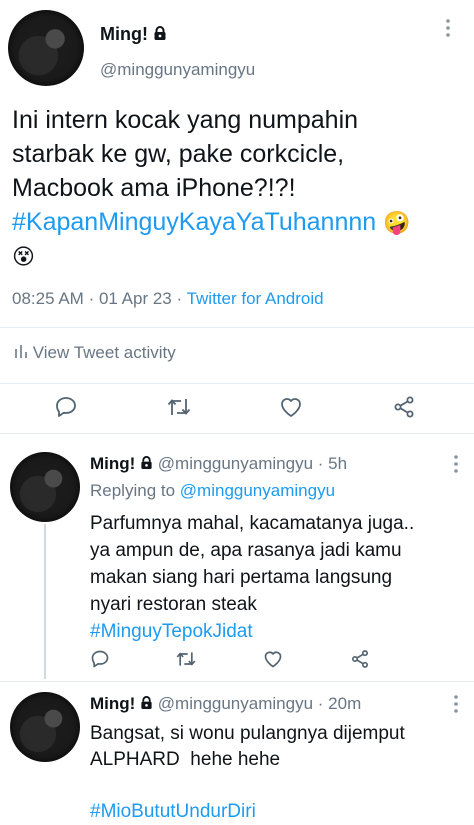  I want to click on thread-line, so click(45, 601).